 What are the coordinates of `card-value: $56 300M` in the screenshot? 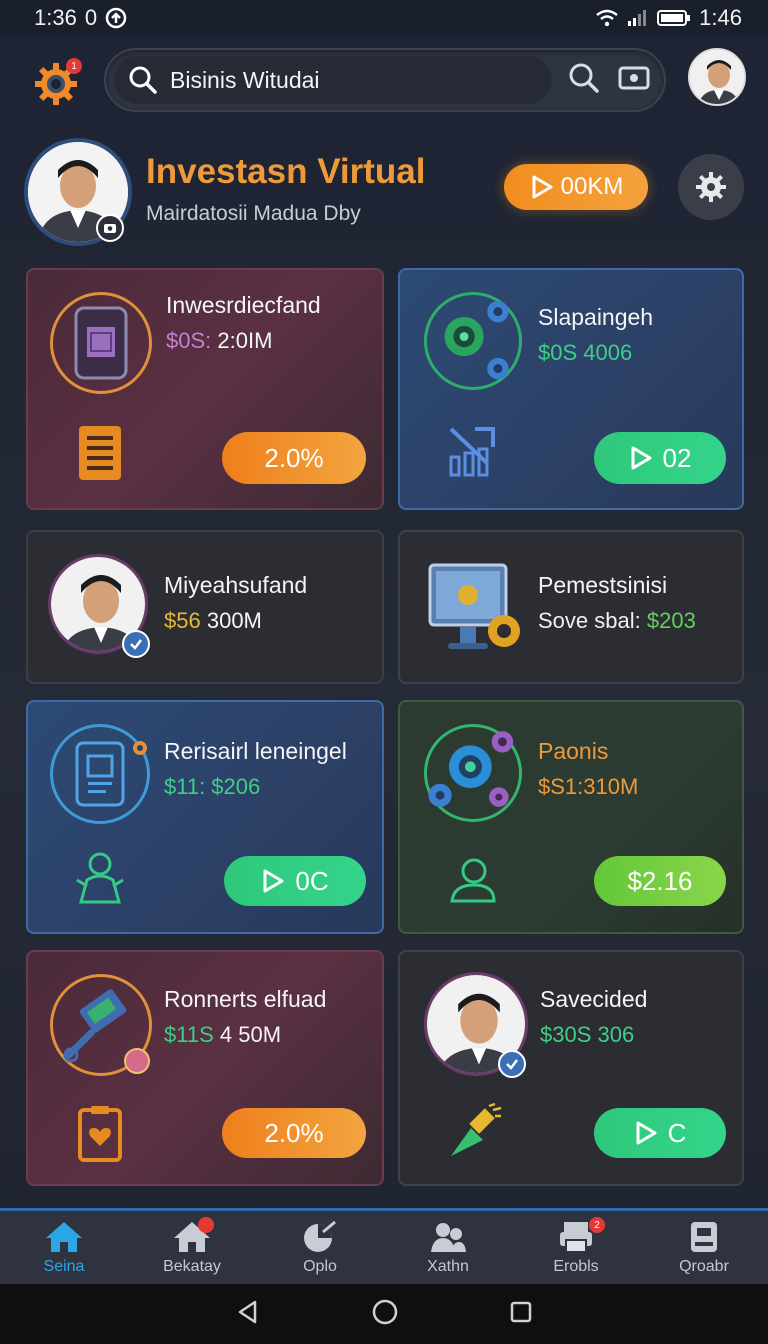 It's located at (213, 620).